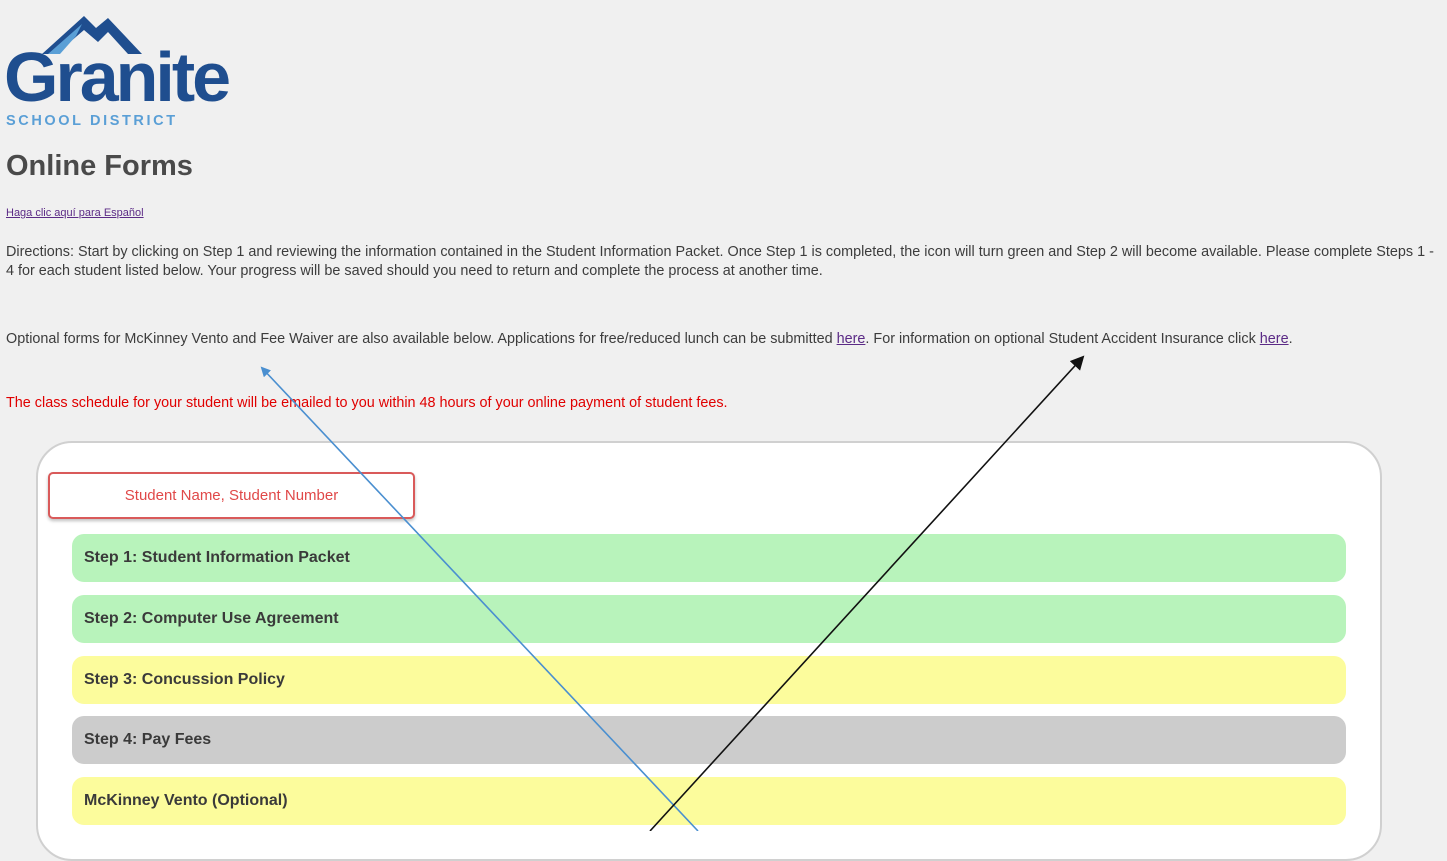  What do you see at coordinates (231, 495) in the screenshot?
I see `student-name-box: Student Name, Student Number` at bounding box center [231, 495].